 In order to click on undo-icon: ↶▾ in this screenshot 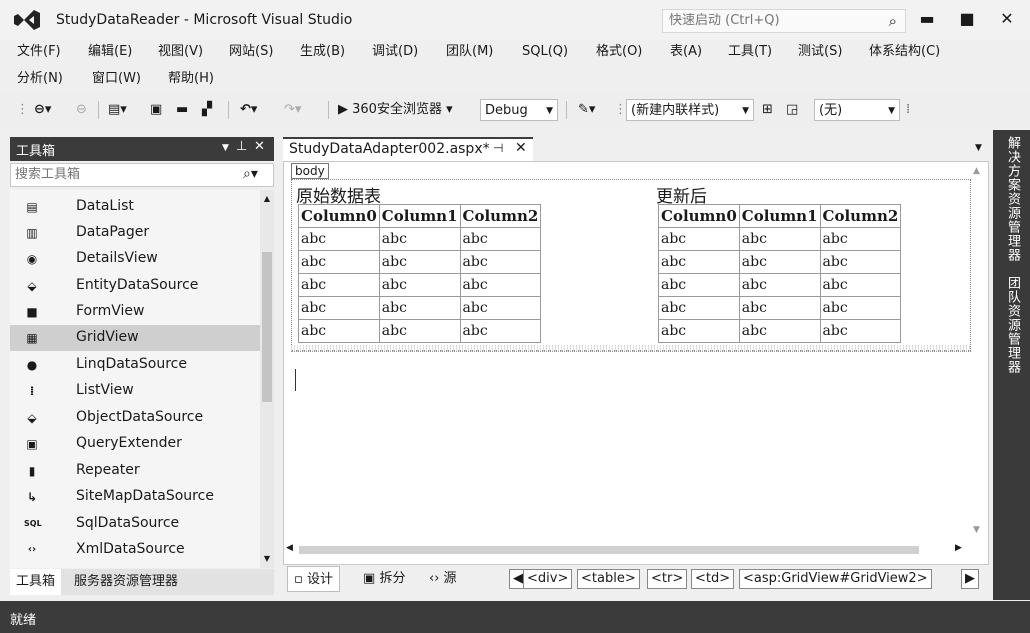, I will do `click(248, 110)`.